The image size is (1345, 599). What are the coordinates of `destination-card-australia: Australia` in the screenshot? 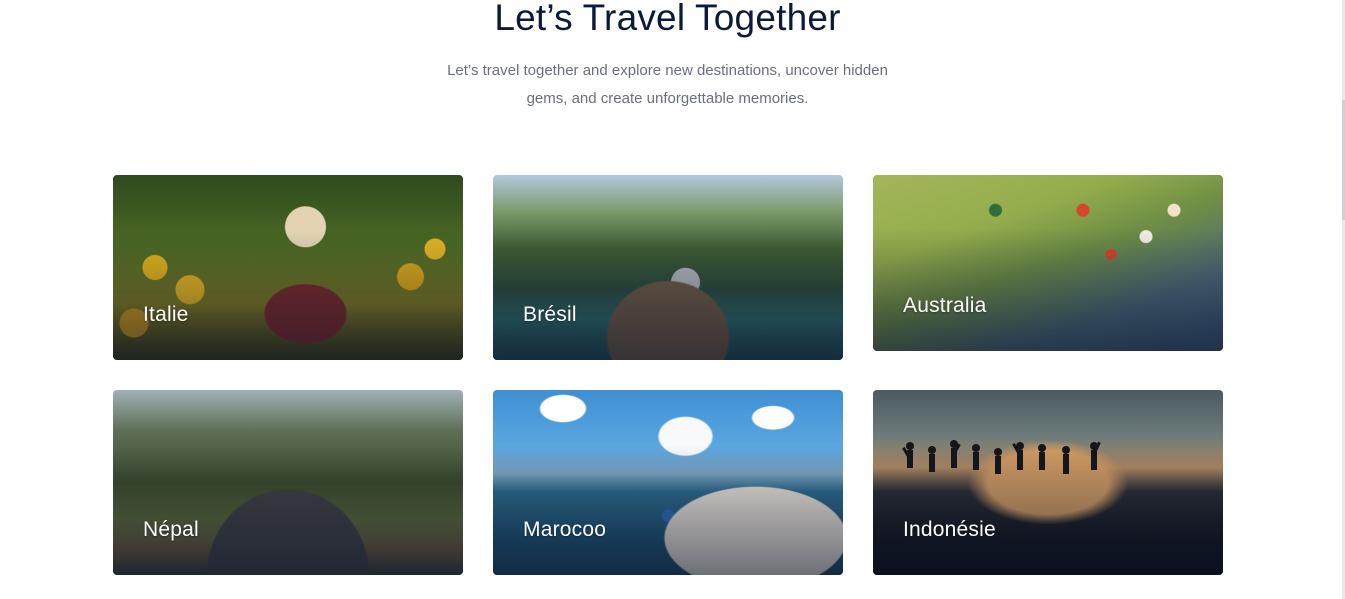 It's located at (1048, 263).